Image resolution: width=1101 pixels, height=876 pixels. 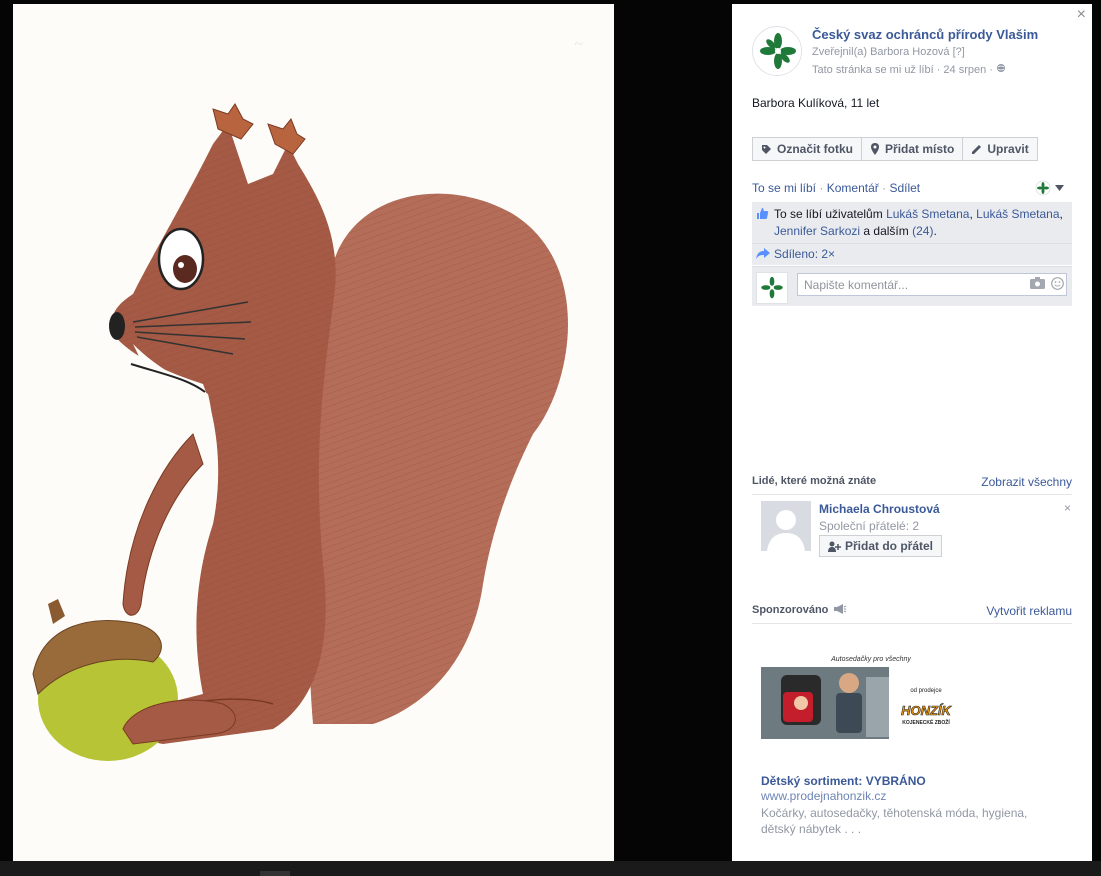 I want to click on map-pin-icon, so click(x=875, y=149).